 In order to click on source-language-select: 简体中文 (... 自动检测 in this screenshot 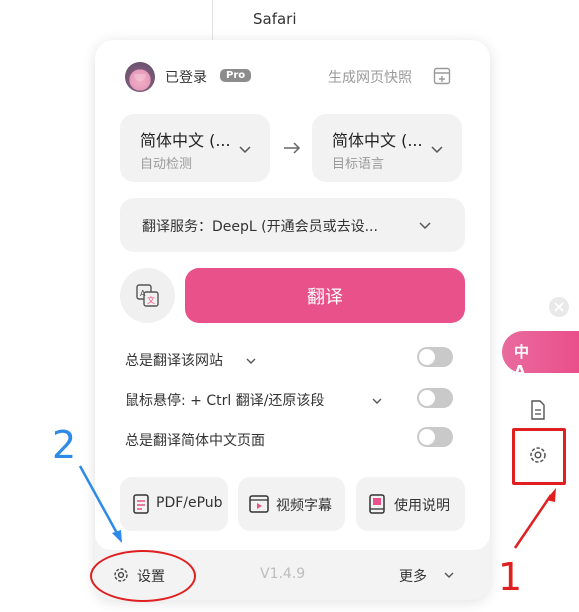, I will do `click(195, 148)`.